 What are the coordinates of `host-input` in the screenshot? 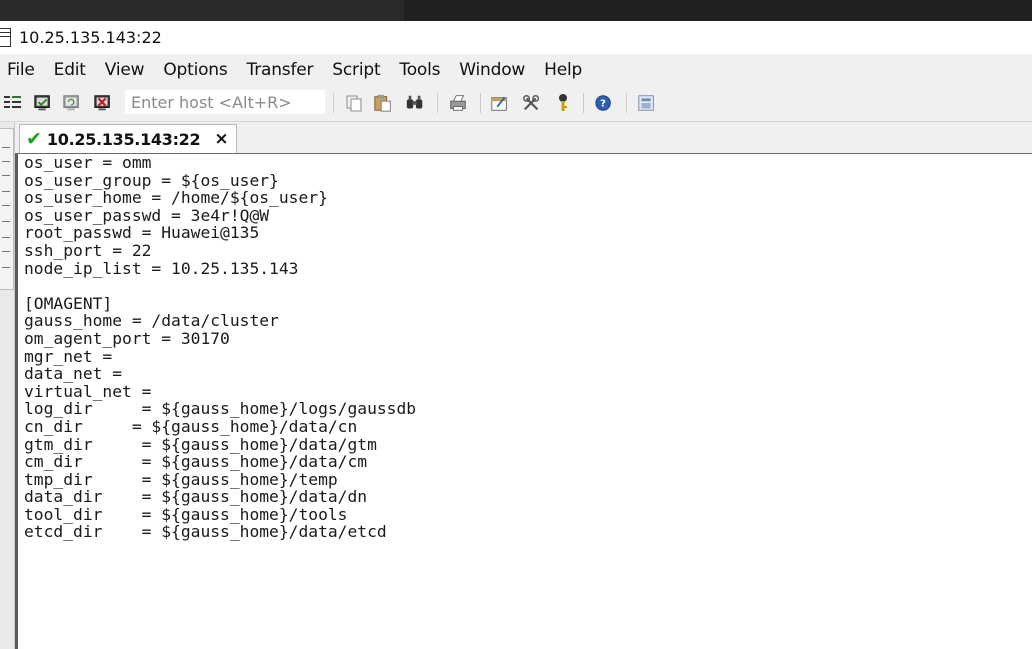 It's located at (225, 102).